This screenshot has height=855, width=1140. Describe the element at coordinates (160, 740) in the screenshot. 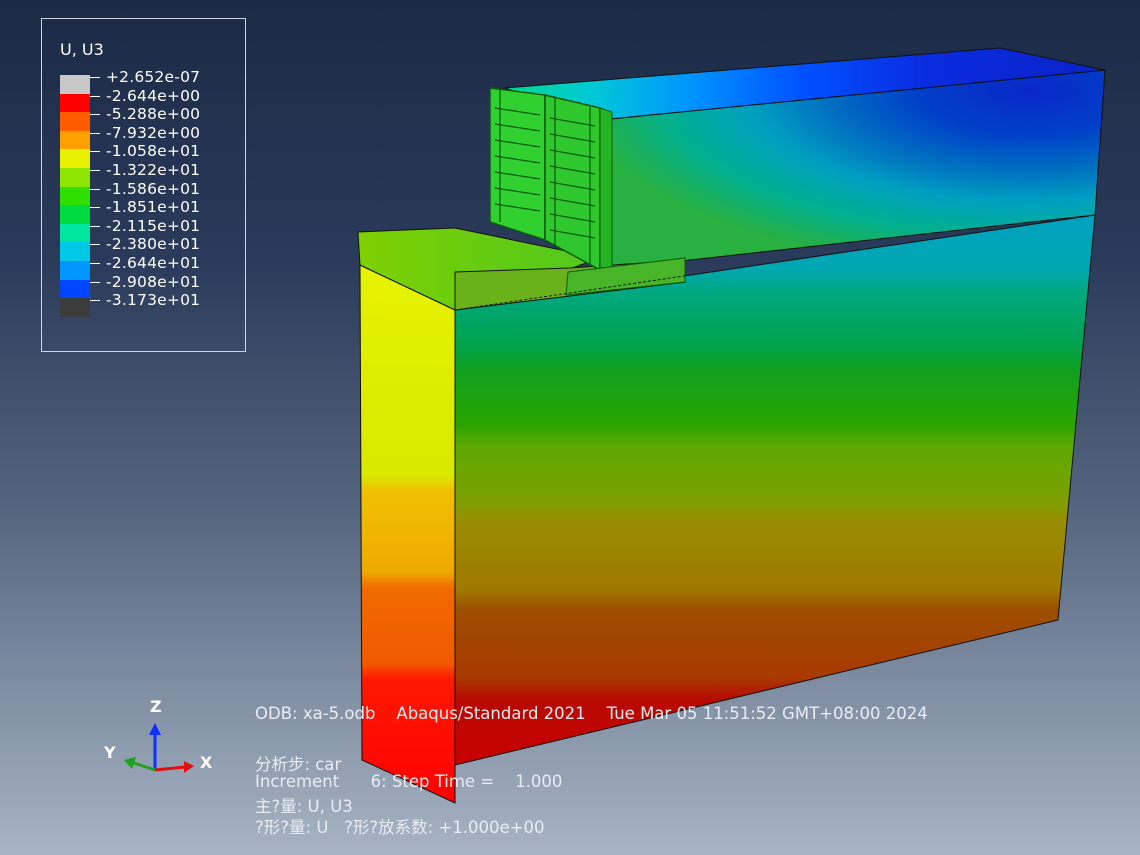

I see `coordinate-triad: Z X Y` at that location.